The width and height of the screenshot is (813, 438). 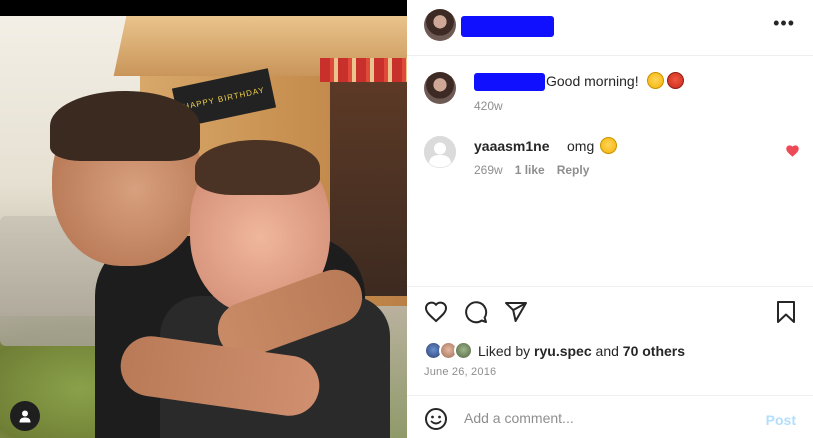 I want to click on post-comment-button: Post, so click(x=781, y=420).